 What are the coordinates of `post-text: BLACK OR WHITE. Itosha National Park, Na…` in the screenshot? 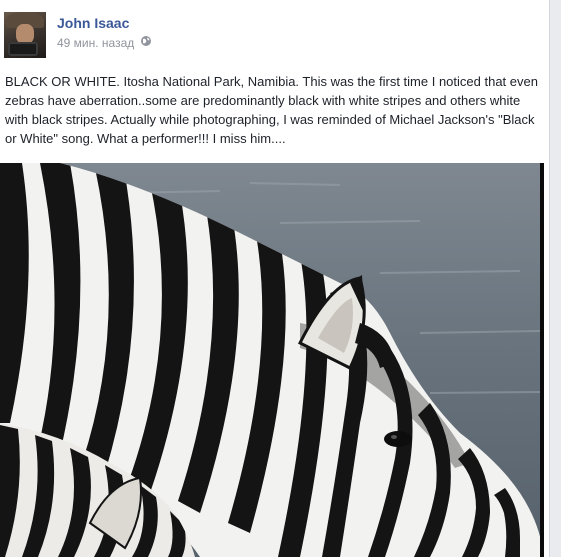 It's located at (271, 110).